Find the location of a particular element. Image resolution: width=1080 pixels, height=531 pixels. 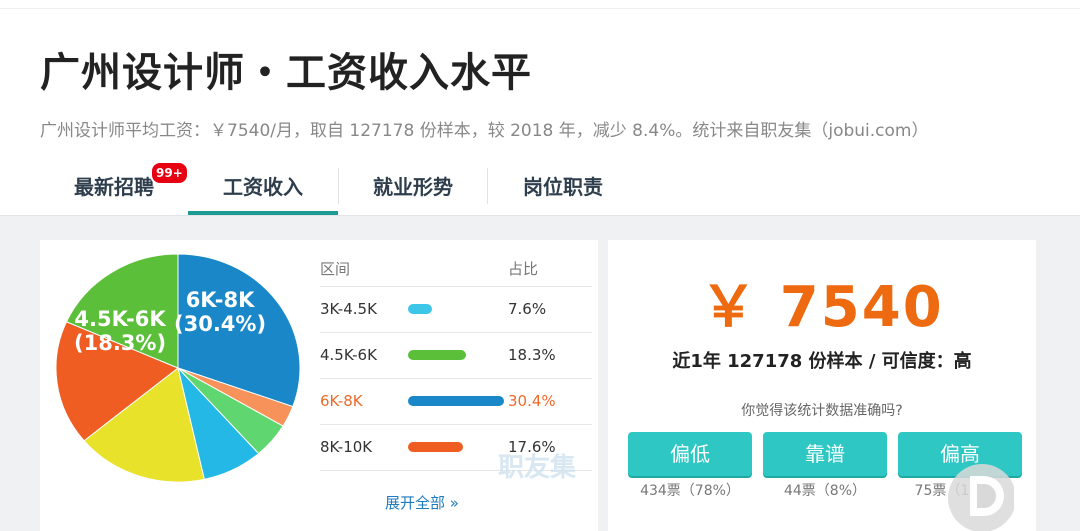

tab-latest-jobs: 最新招聘 99+ is located at coordinates (114, 188).